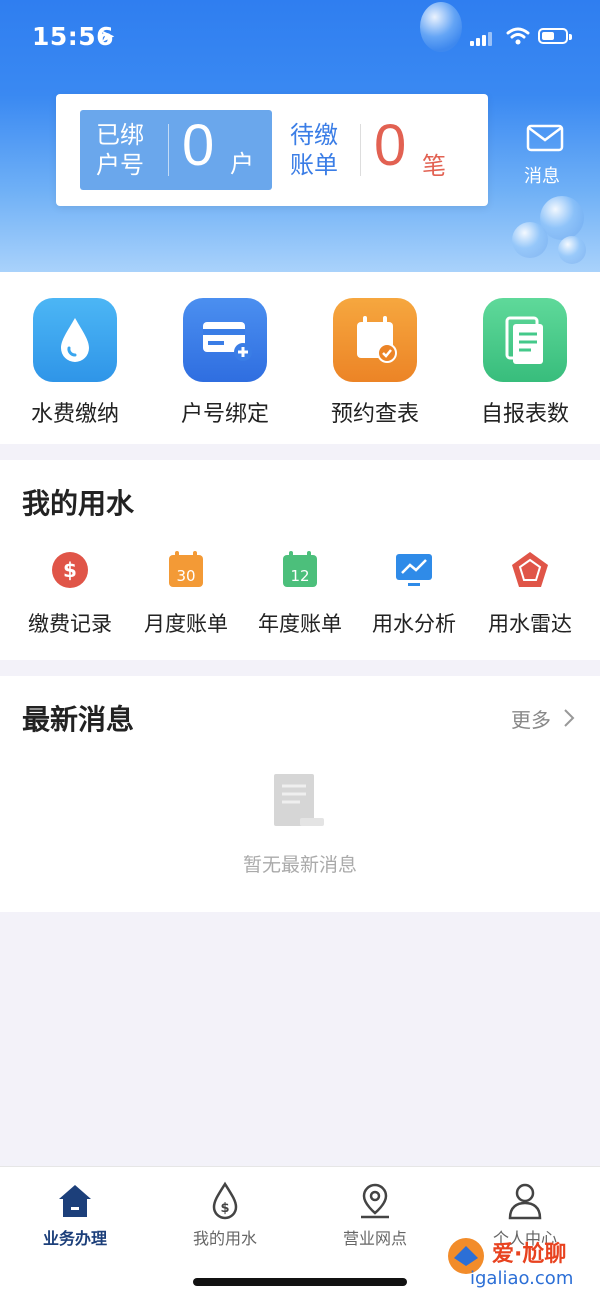  I want to click on service-label: 户号绑定, so click(224, 414).